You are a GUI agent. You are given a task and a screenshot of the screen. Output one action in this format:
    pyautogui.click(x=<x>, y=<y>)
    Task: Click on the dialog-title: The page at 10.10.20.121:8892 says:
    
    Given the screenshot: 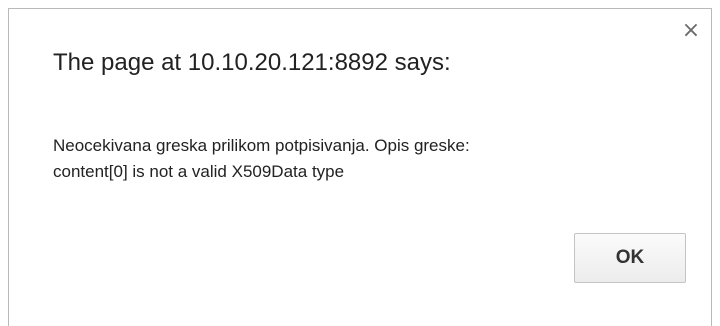 What is the action you would take?
    pyautogui.click(x=252, y=62)
    